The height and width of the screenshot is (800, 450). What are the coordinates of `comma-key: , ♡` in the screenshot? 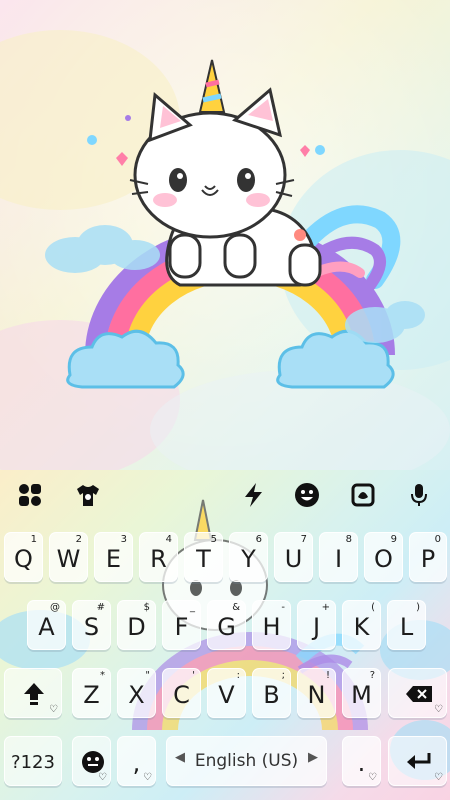 It's located at (136, 761).